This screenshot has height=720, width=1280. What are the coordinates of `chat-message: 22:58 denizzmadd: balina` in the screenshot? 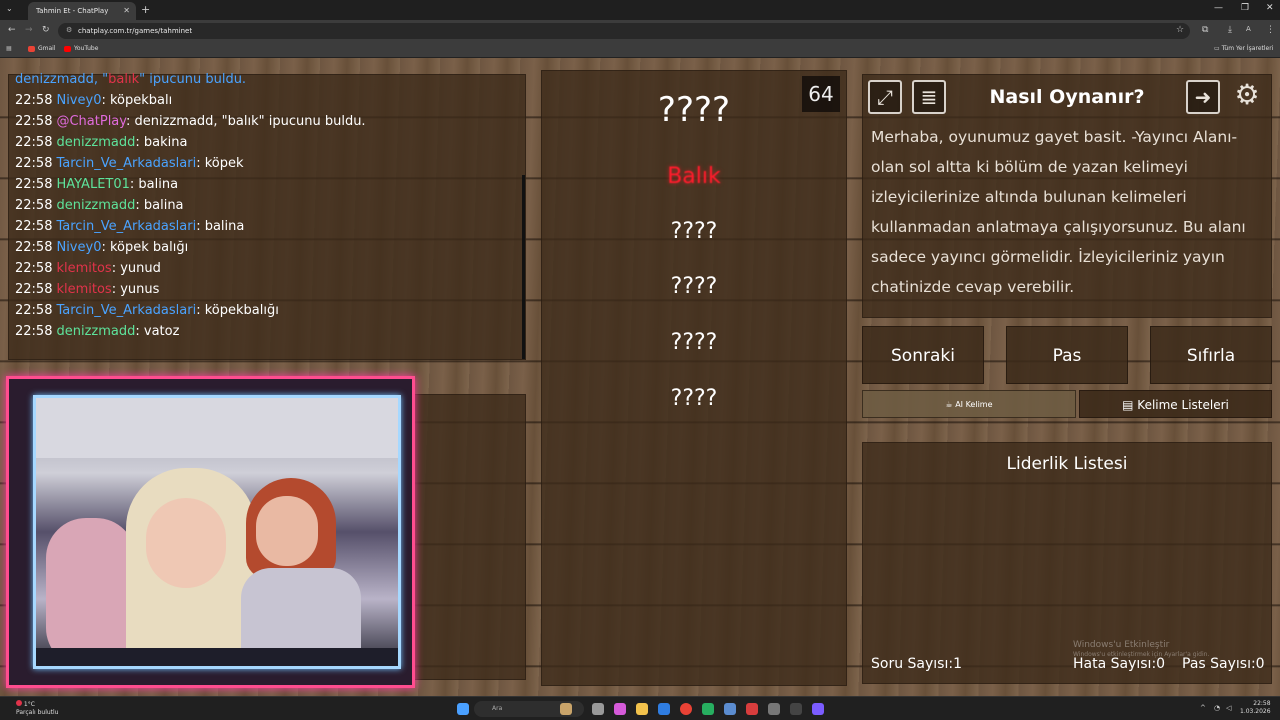 It's located at (99, 205).